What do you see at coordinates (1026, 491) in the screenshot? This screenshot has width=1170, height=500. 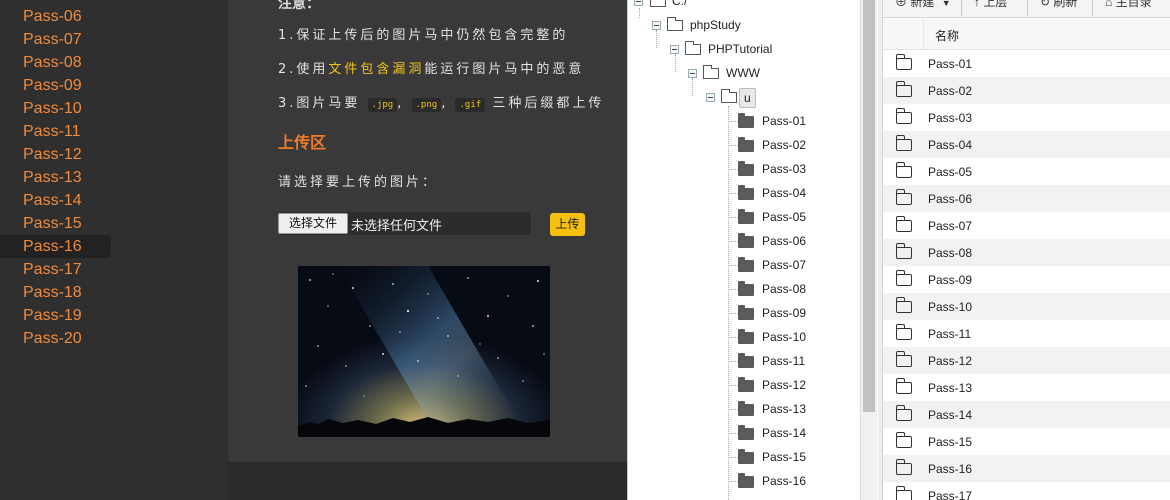 I see `file-row: Pass-17` at bounding box center [1026, 491].